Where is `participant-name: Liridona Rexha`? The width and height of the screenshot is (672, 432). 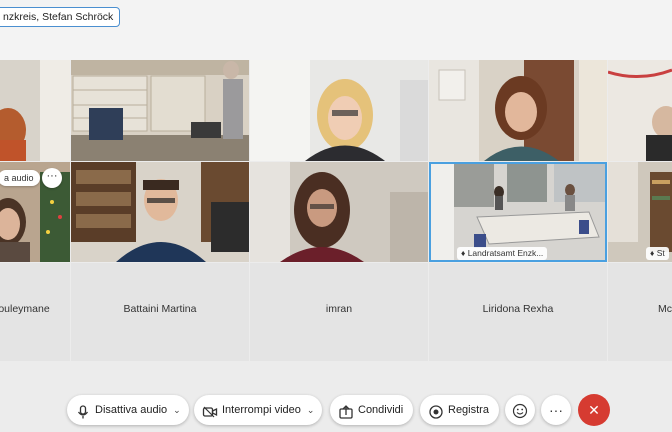 participant-name: Liridona Rexha is located at coordinates (518, 309).